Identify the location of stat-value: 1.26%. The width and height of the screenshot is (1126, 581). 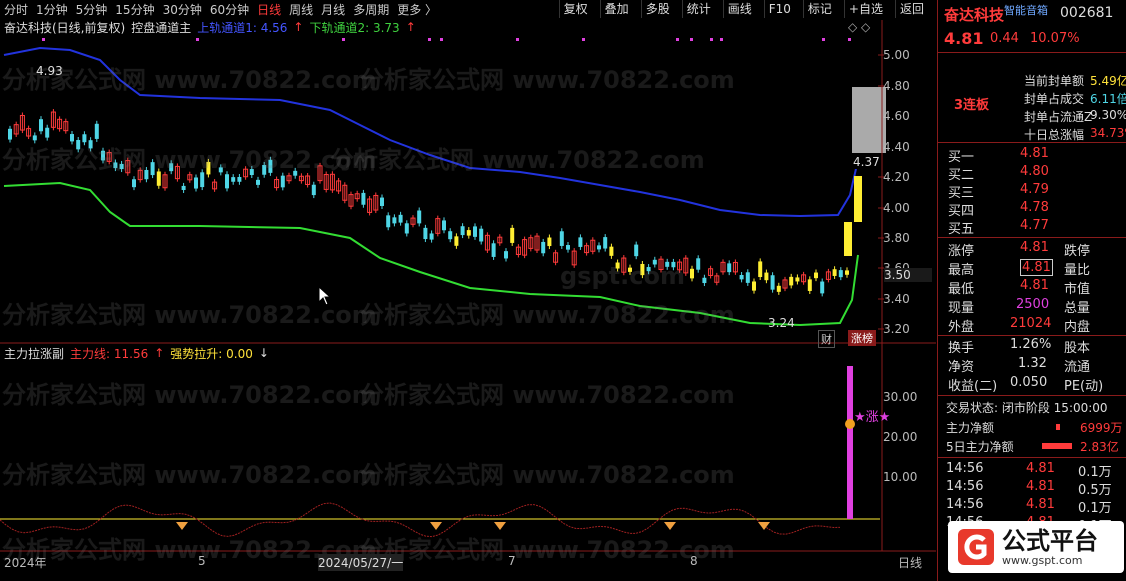
(1031, 344).